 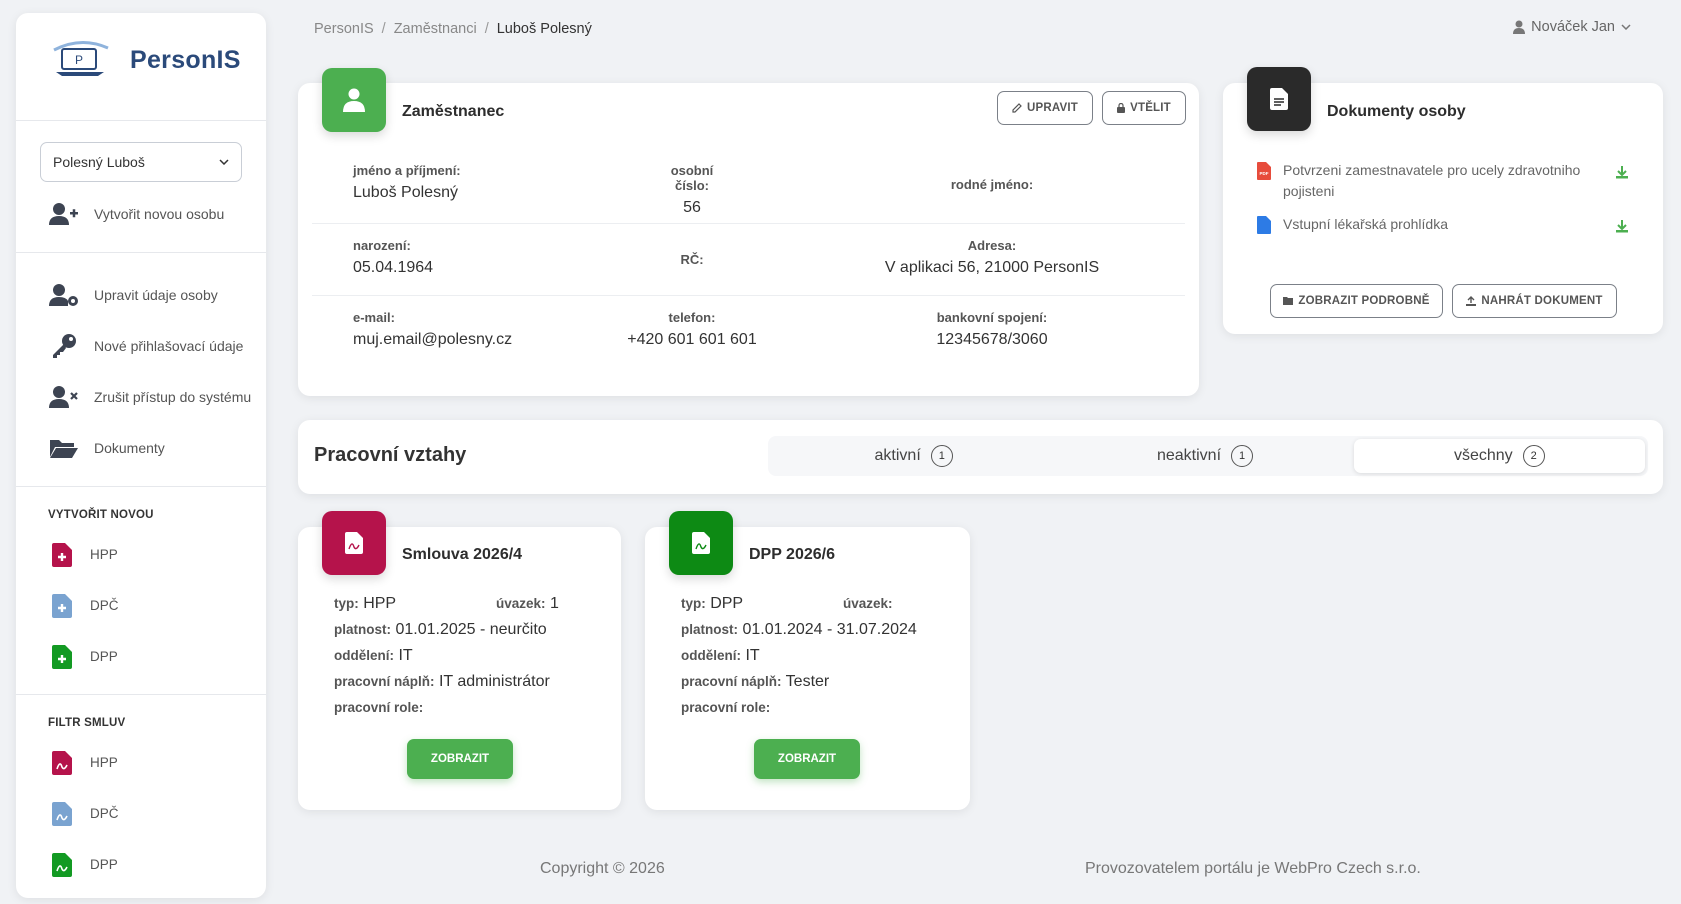 What do you see at coordinates (692, 178) in the screenshot?
I see `number-label: osobní číslo:` at bounding box center [692, 178].